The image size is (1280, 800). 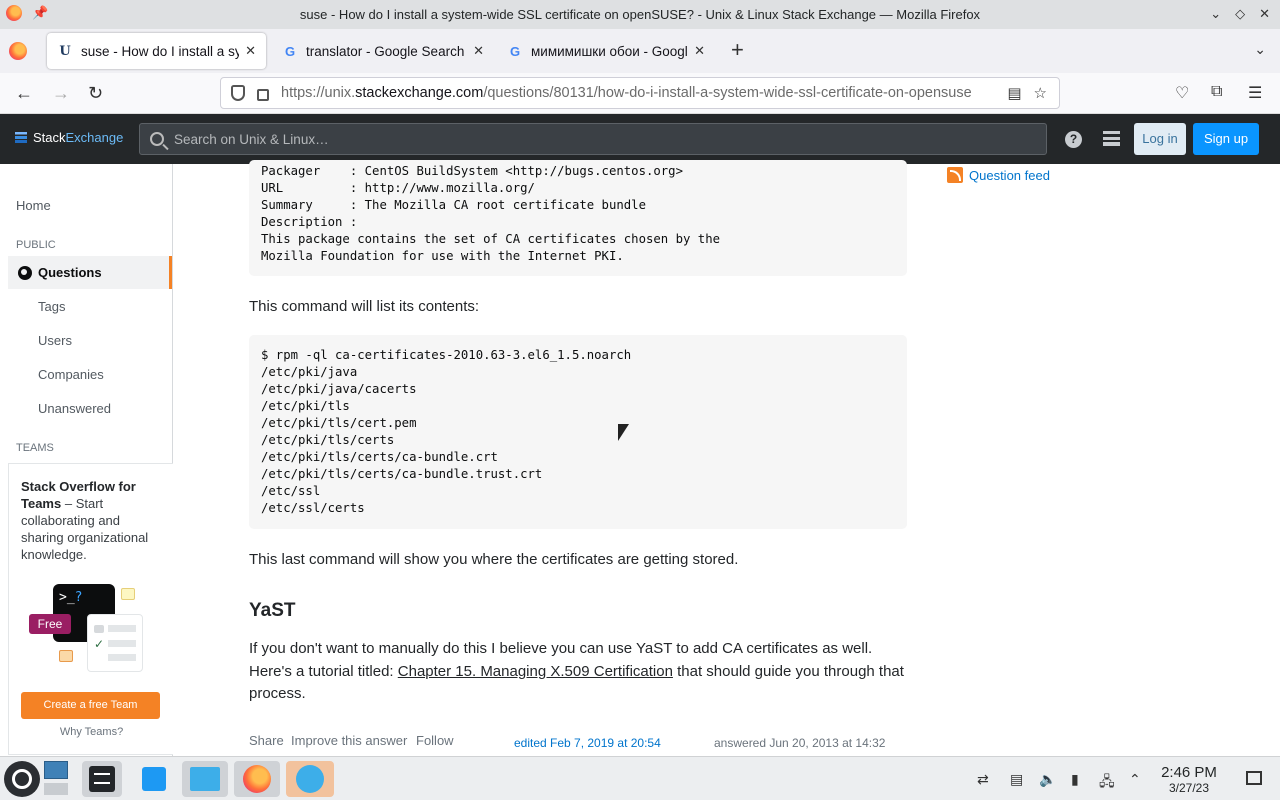 I want to click on chapter-15-link: Chapter 15. Managing X.509 Certification, so click(x=535, y=671).